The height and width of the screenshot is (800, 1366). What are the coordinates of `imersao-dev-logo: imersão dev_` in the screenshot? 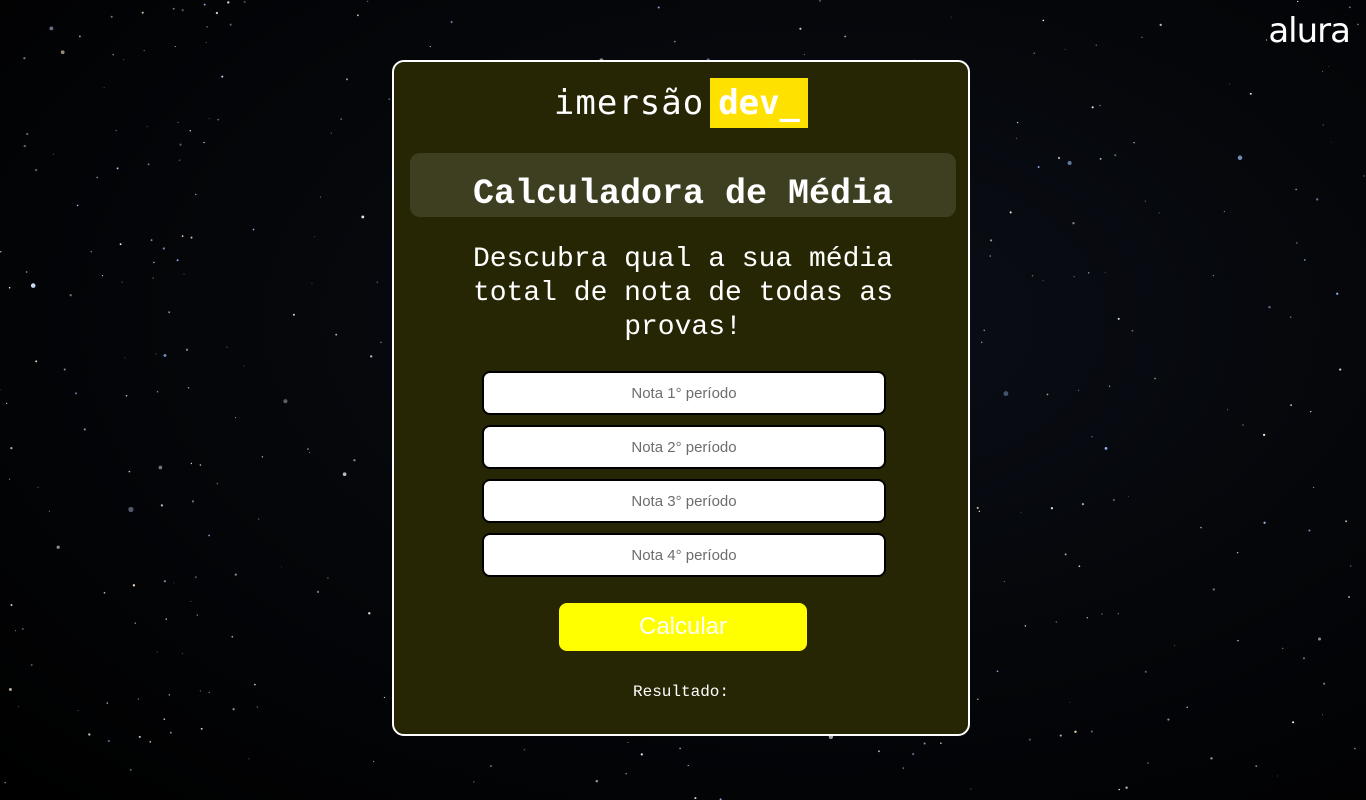 It's located at (681, 103).